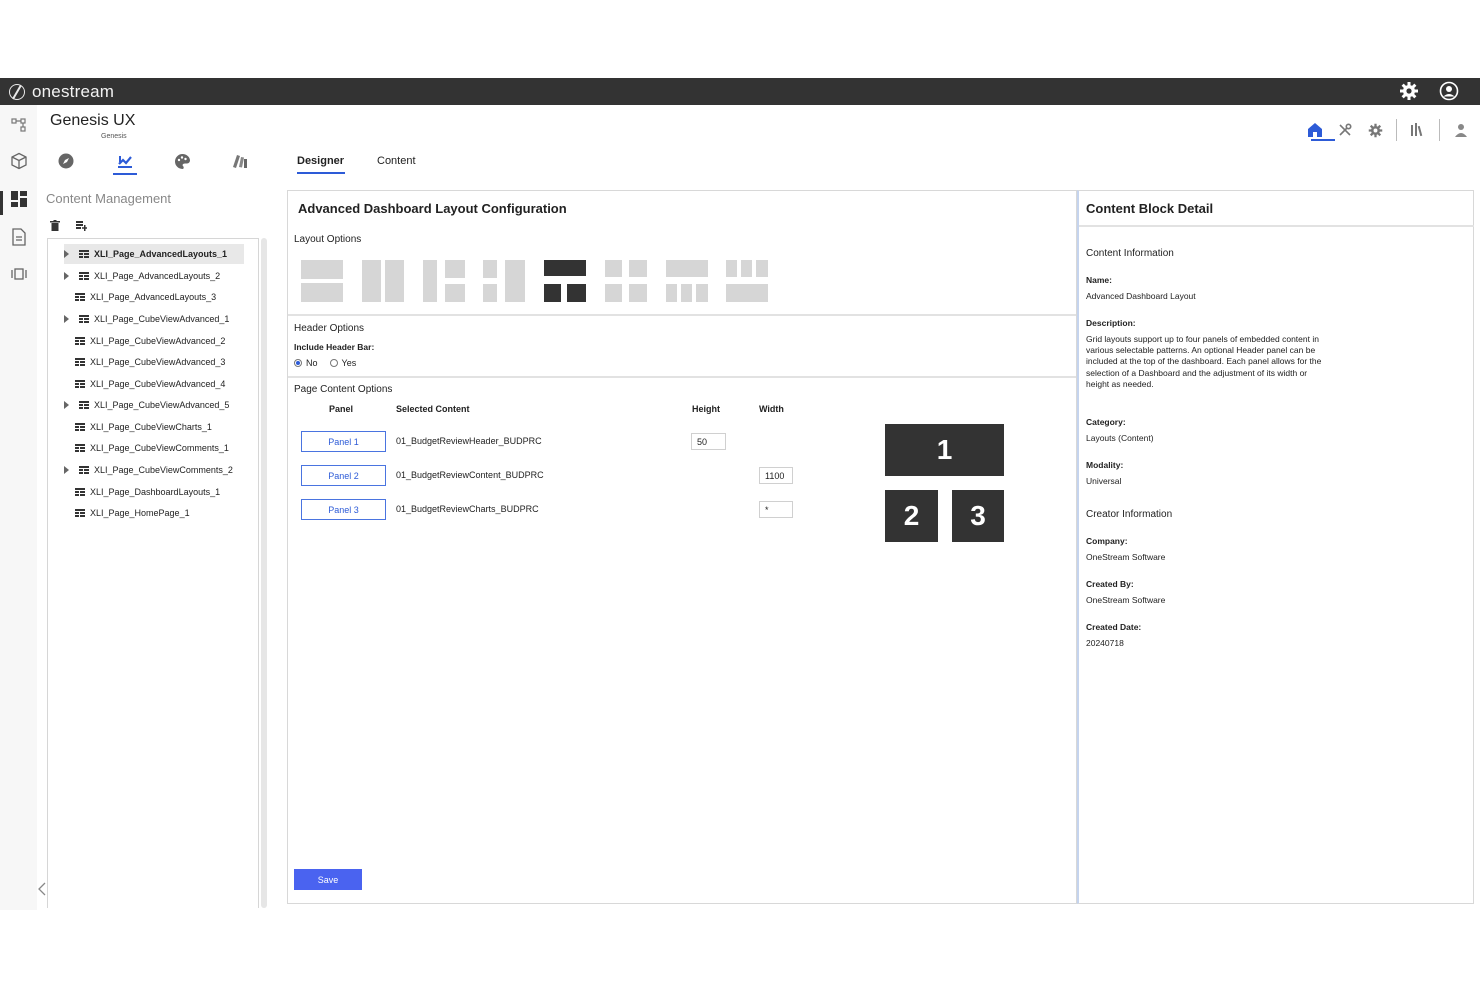  Describe the element at coordinates (349, 363) in the screenshot. I see `radio-yes-label: Yes` at that location.